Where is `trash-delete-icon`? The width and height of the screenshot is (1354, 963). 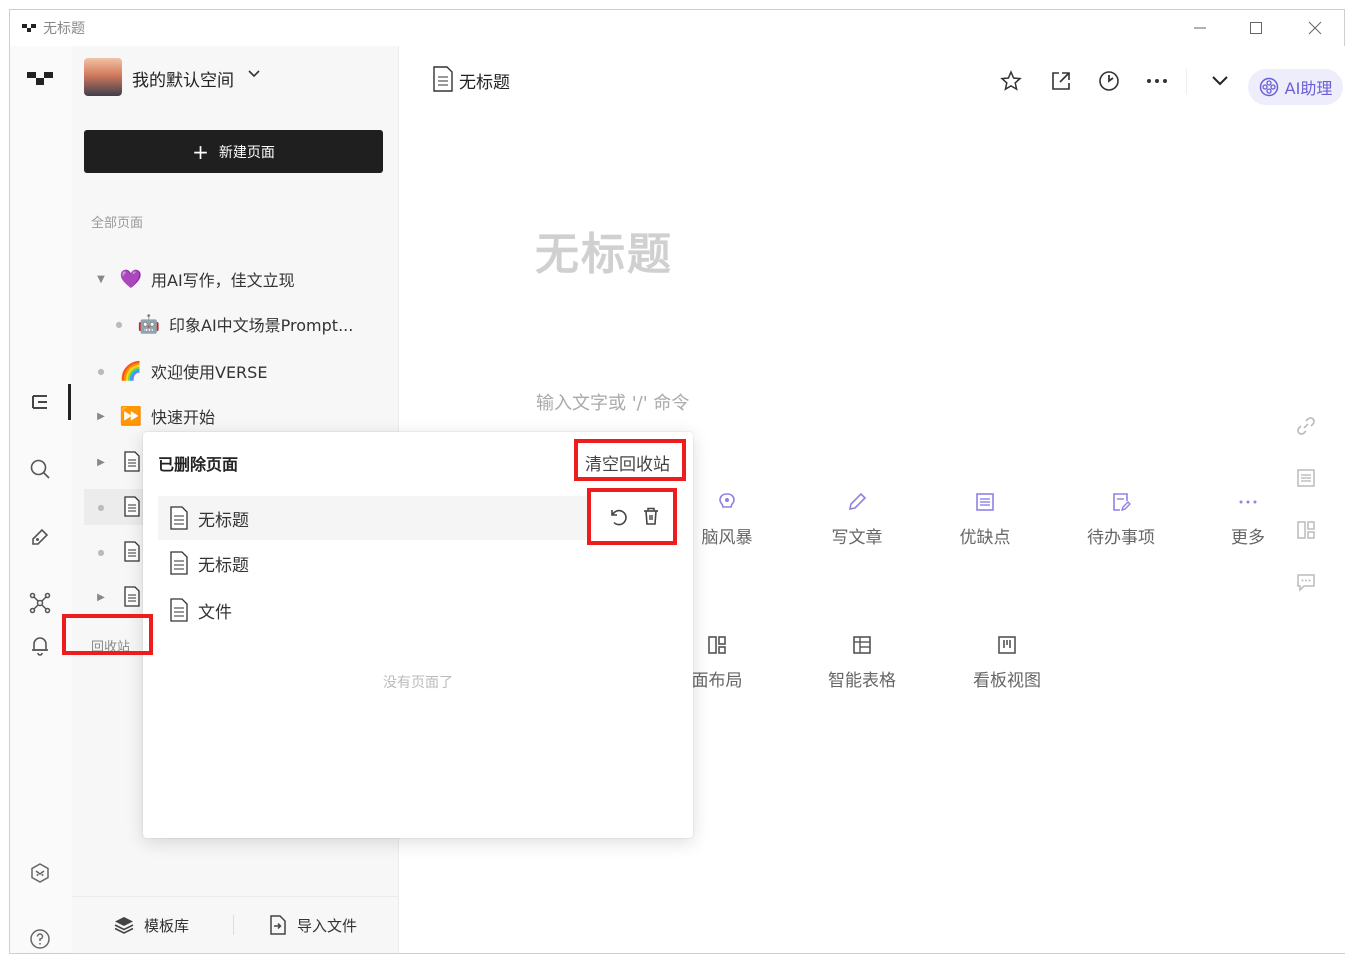
trash-delete-icon is located at coordinates (651, 516).